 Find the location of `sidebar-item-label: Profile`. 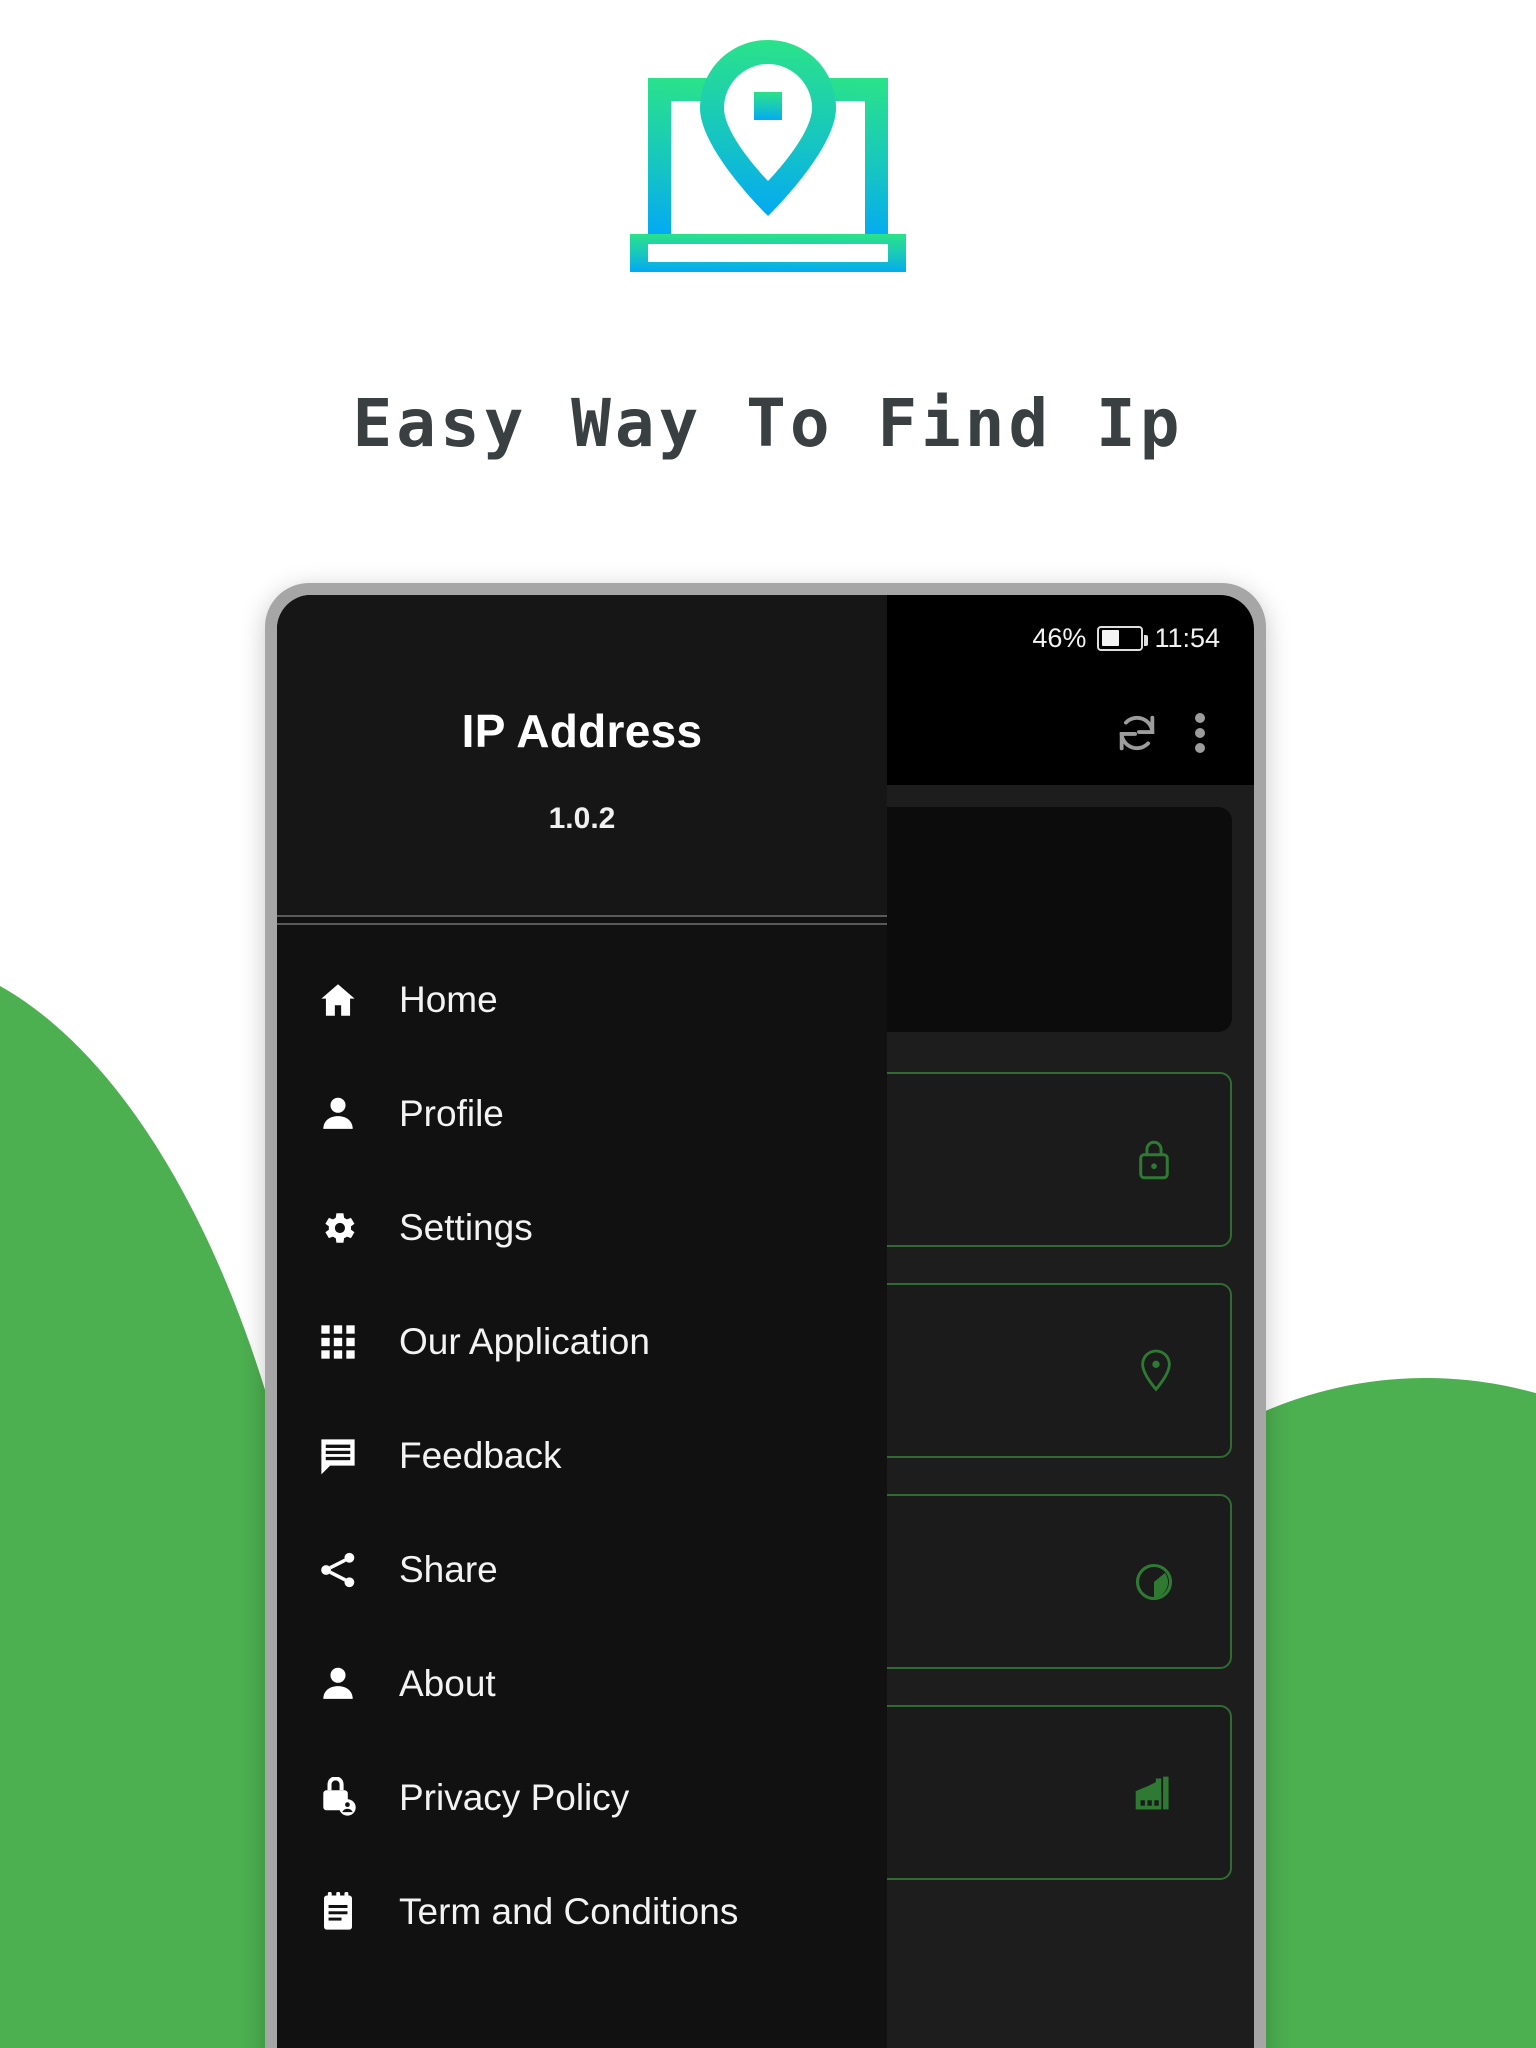

sidebar-item-label: Profile is located at coordinates (451, 1113).